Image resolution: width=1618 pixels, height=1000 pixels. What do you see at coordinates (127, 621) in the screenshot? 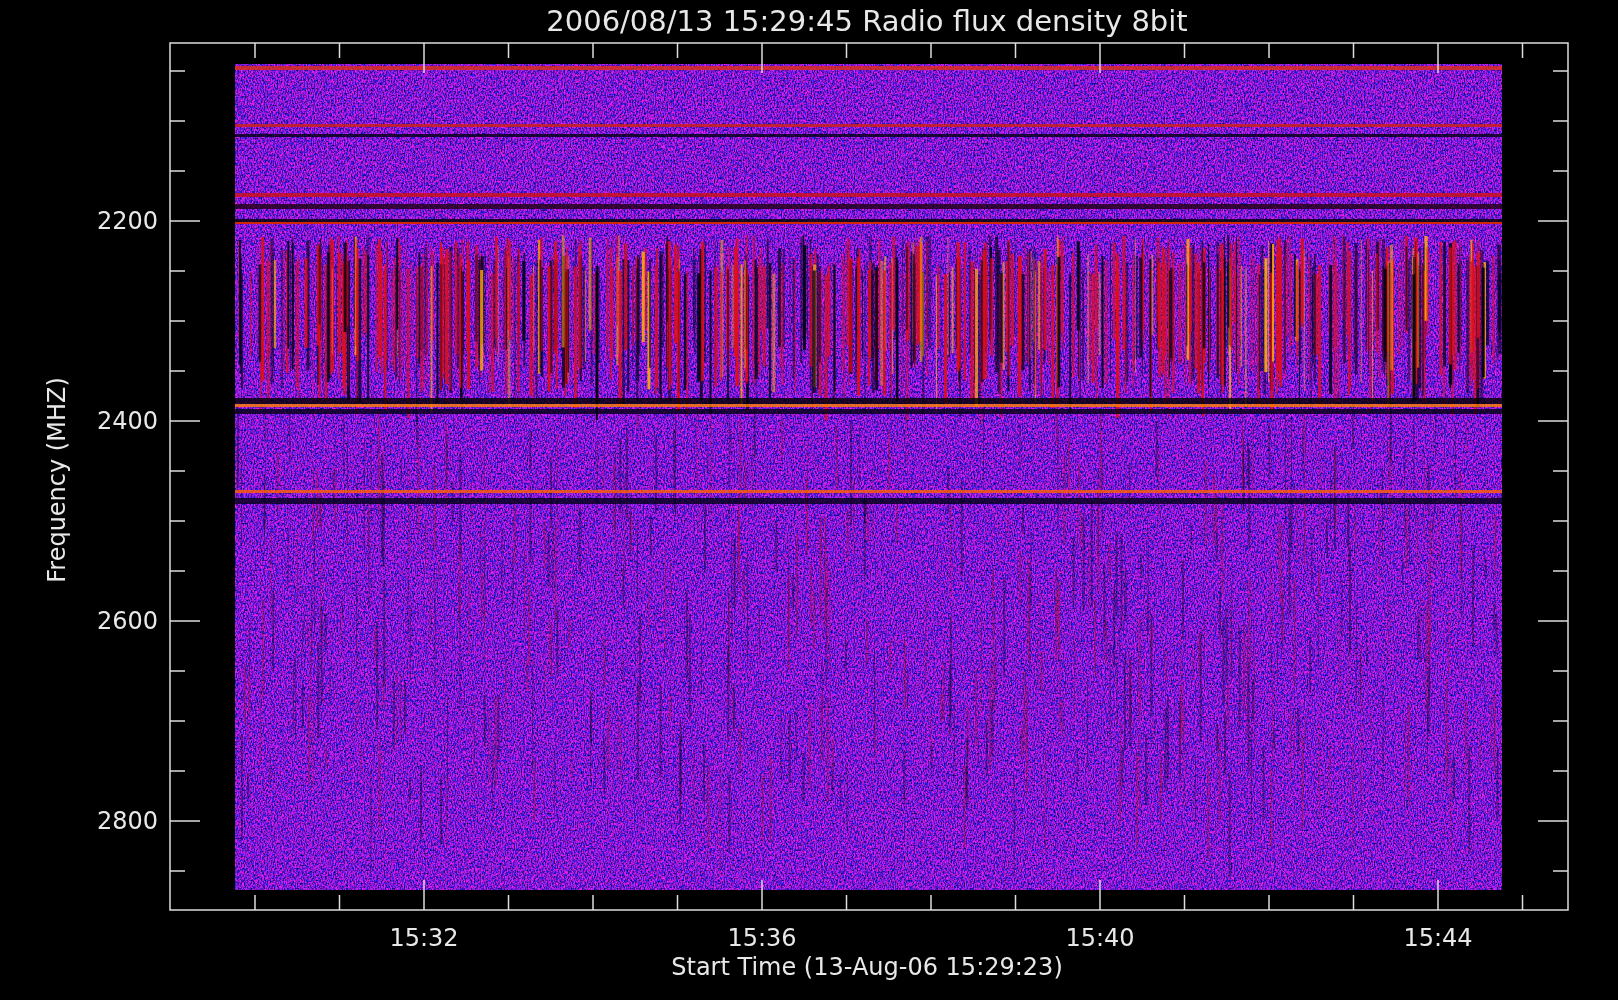
I see `y-tick-label: 2600` at bounding box center [127, 621].